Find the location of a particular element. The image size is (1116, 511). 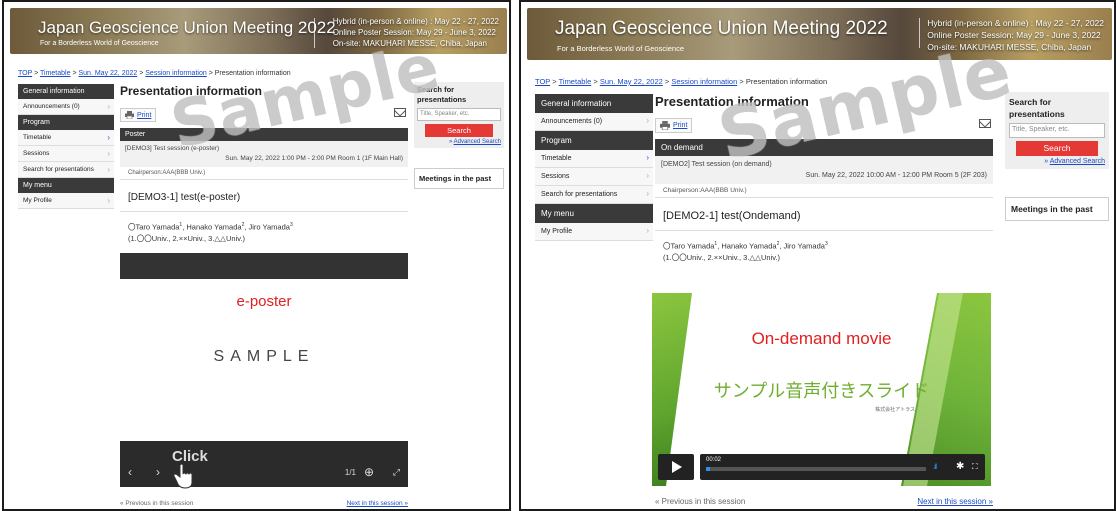

author-name: 〇Taro Yamada is located at coordinates (689, 246).